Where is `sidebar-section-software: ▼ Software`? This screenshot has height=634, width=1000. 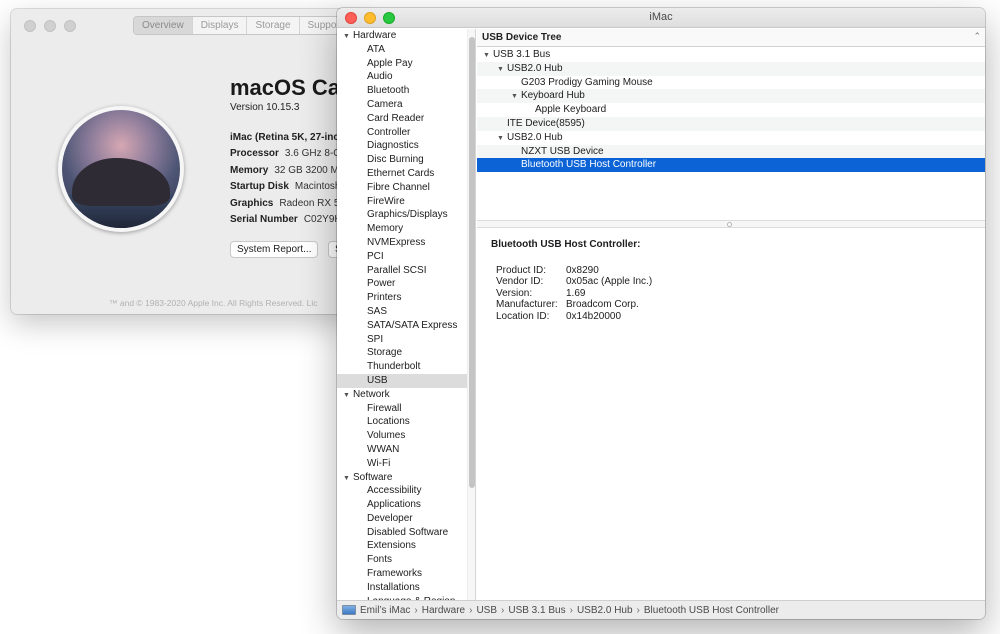
sidebar-section-software: ▼ Software is located at coordinates (402, 478).